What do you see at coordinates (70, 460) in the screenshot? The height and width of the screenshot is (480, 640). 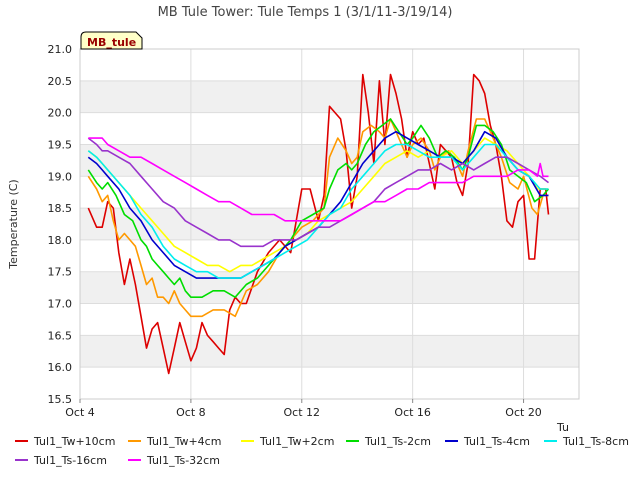 I see `legend-label: Tul1_Ts-16cm` at bounding box center [70, 460].